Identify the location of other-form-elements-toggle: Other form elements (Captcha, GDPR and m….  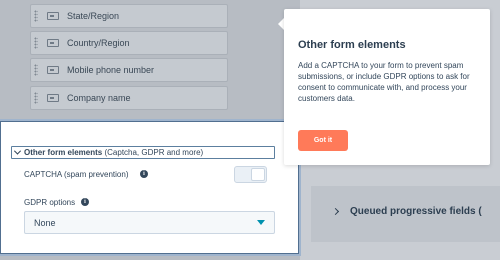
(143, 152).